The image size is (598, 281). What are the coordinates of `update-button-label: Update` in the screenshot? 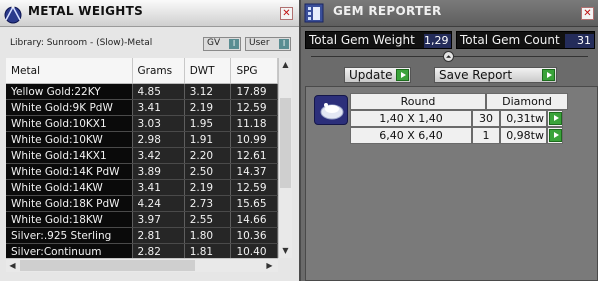 It's located at (371, 75).